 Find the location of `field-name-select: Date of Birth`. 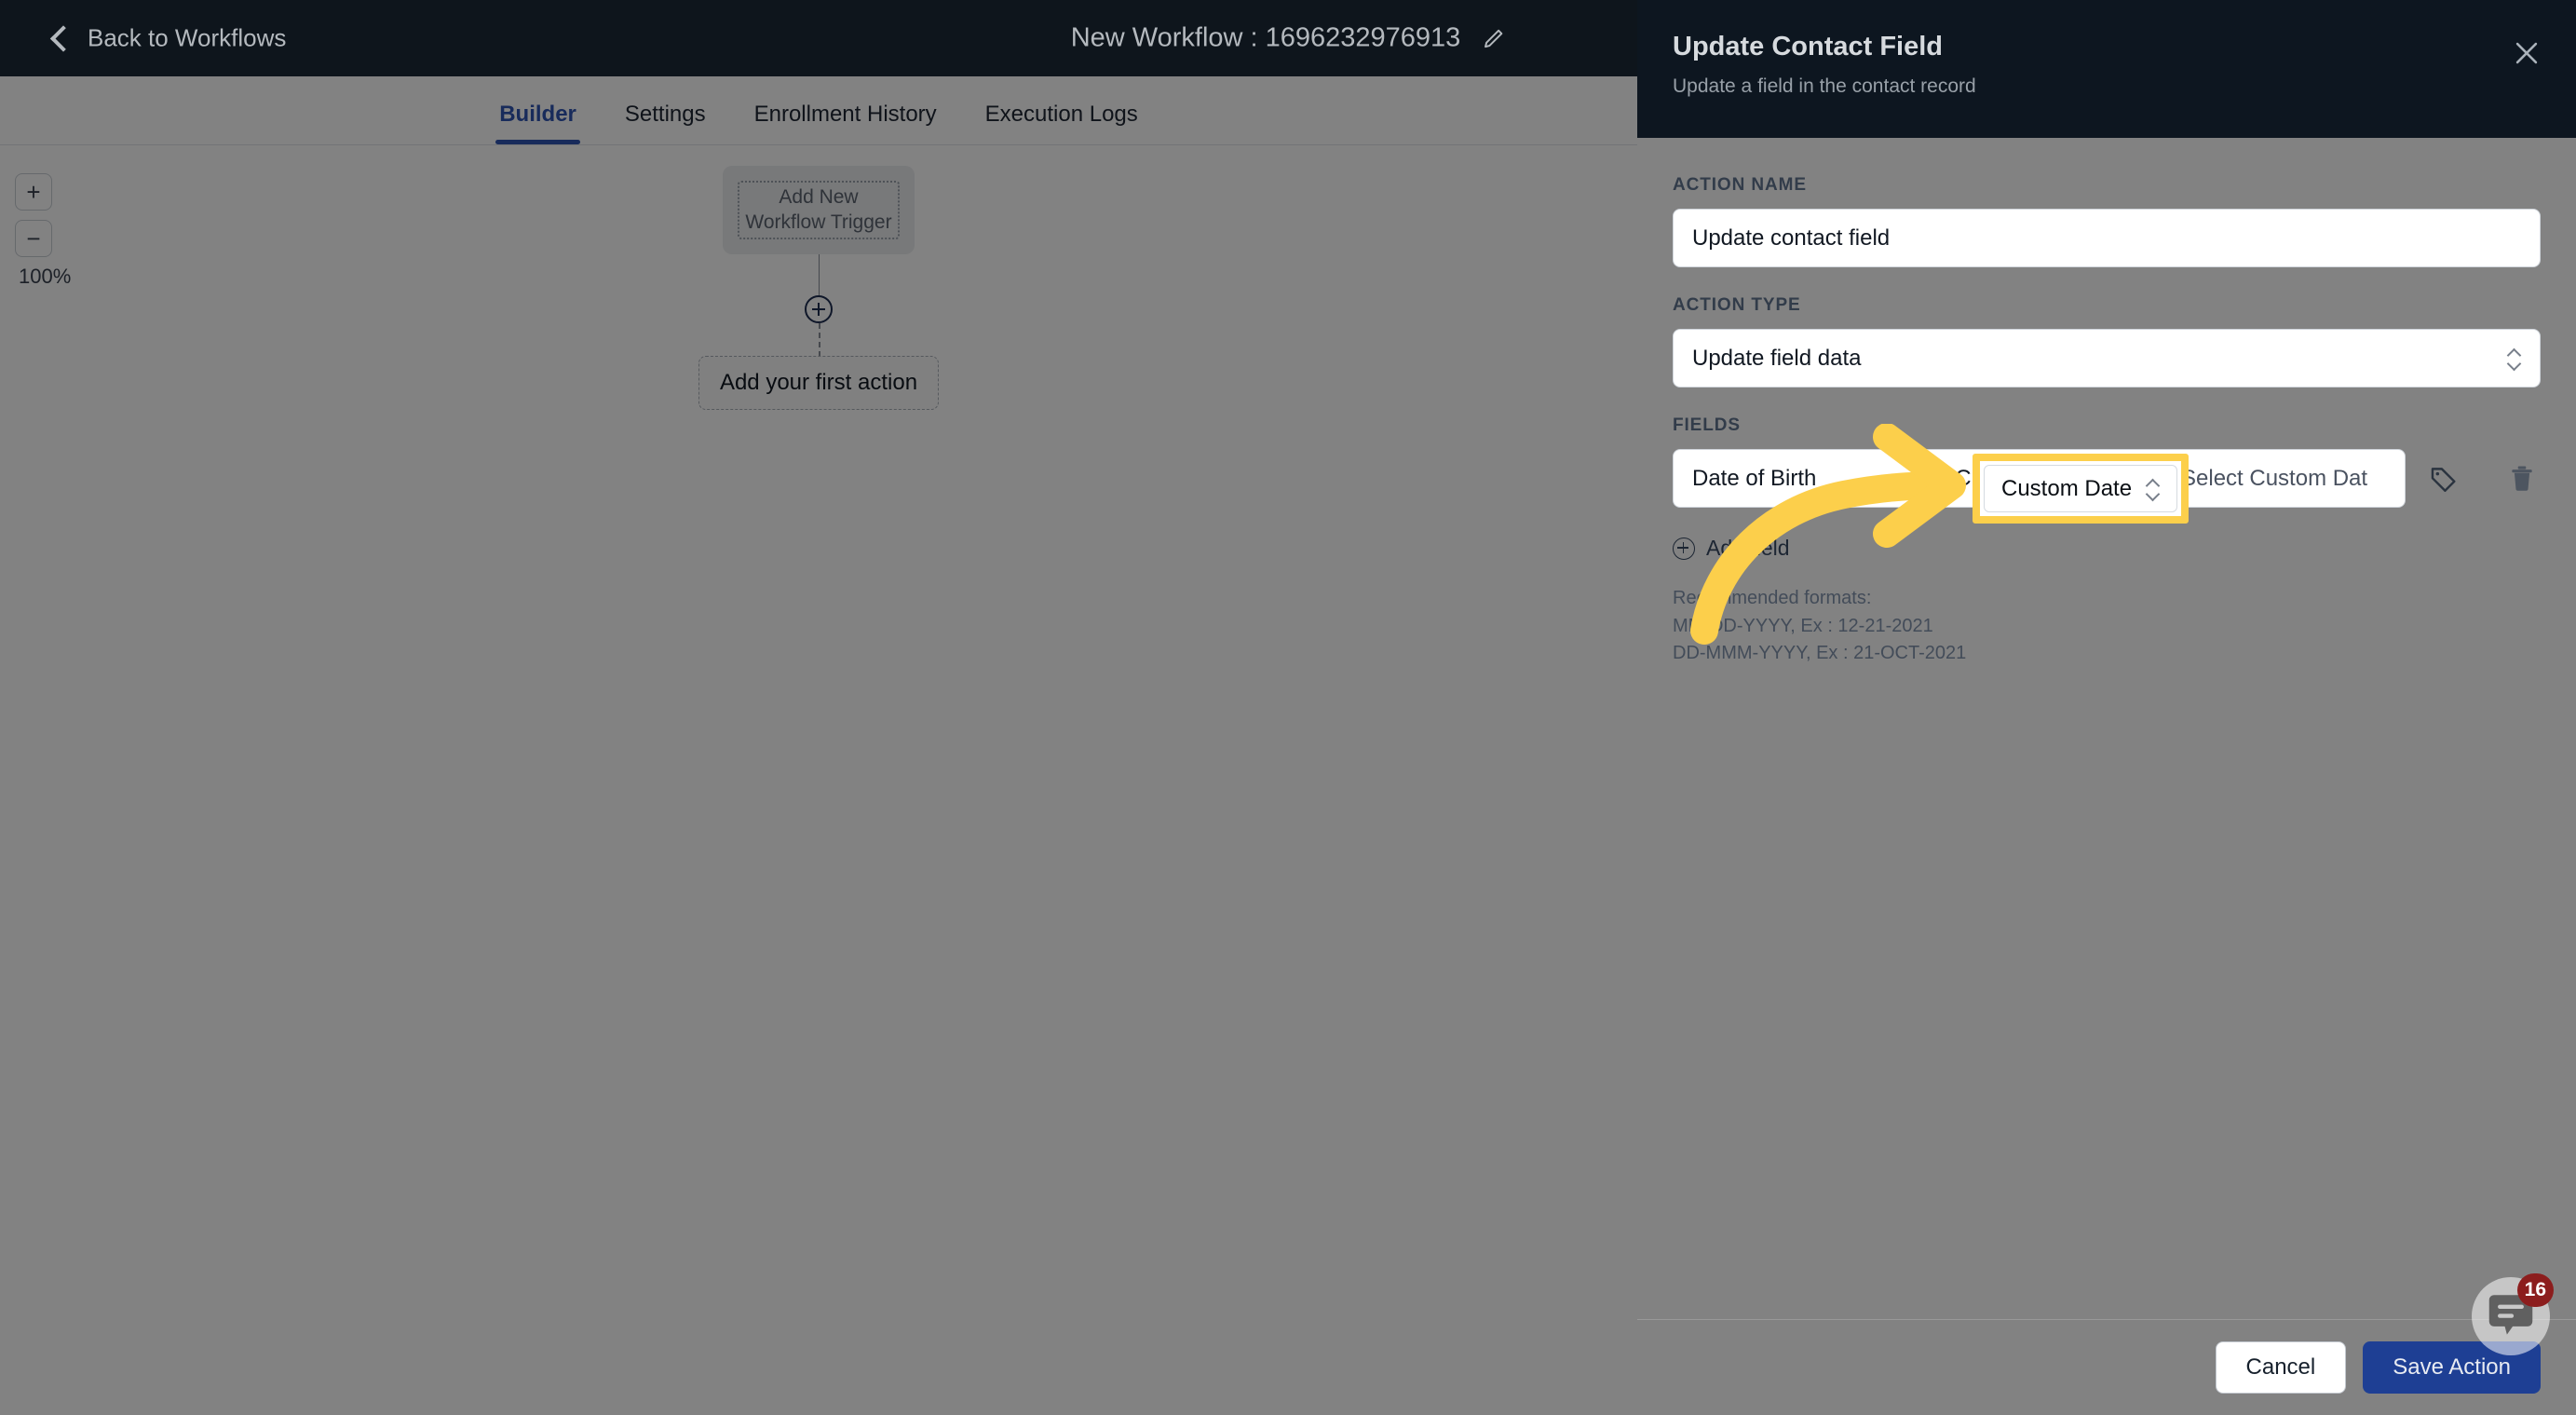

field-name-select: Date of Birth is located at coordinates (1805, 478).